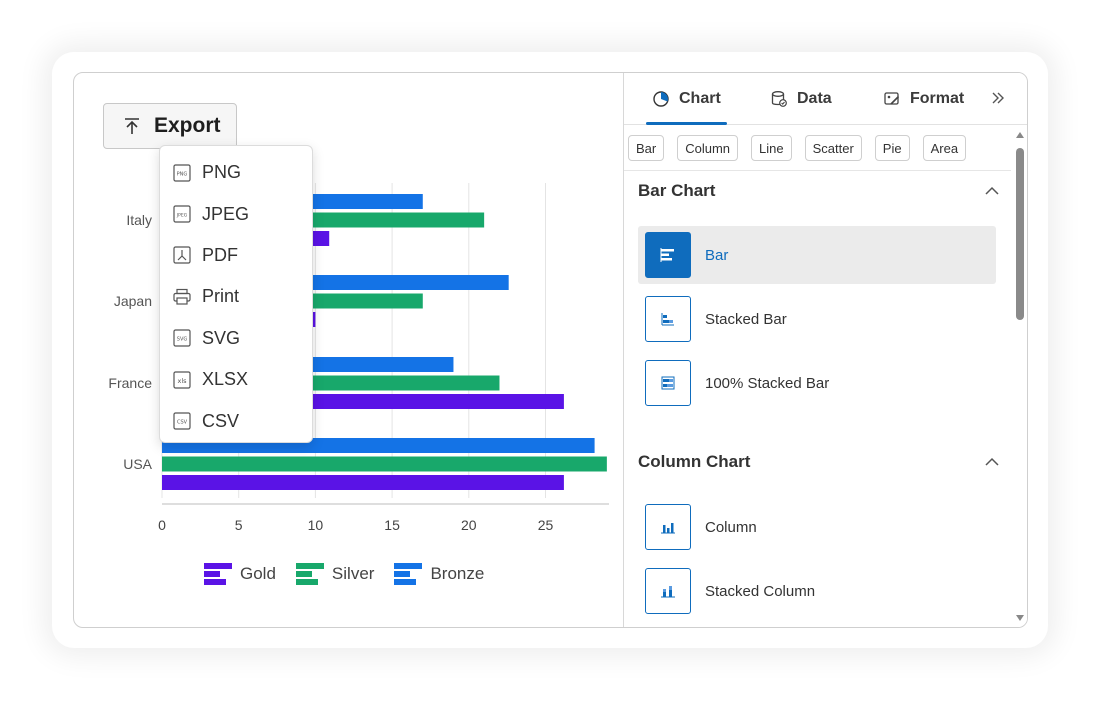 This screenshot has width=1108, height=708. I want to click on export-menu-item-svg: SVG SVG, so click(236, 338).